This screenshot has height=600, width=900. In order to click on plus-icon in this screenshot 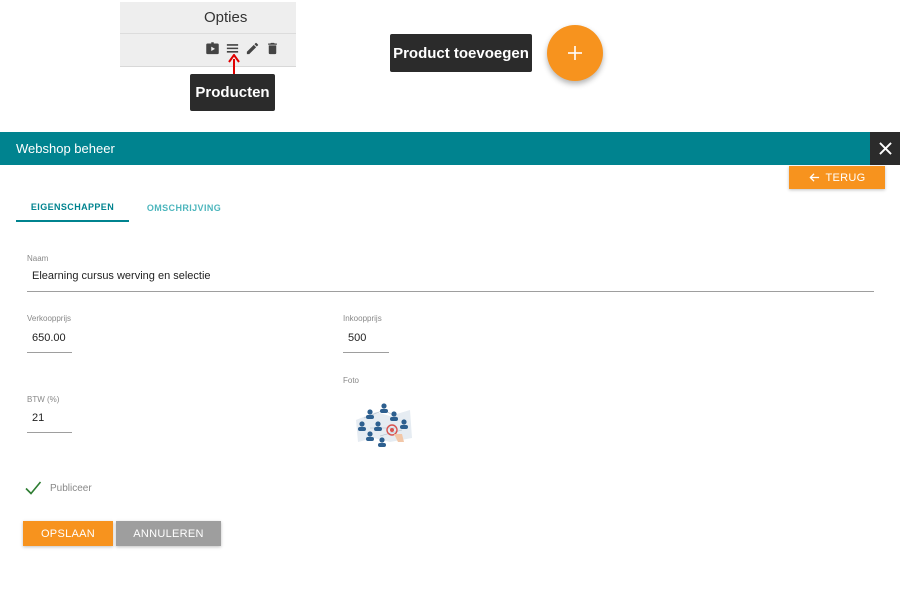, I will do `click(575, 53)`.